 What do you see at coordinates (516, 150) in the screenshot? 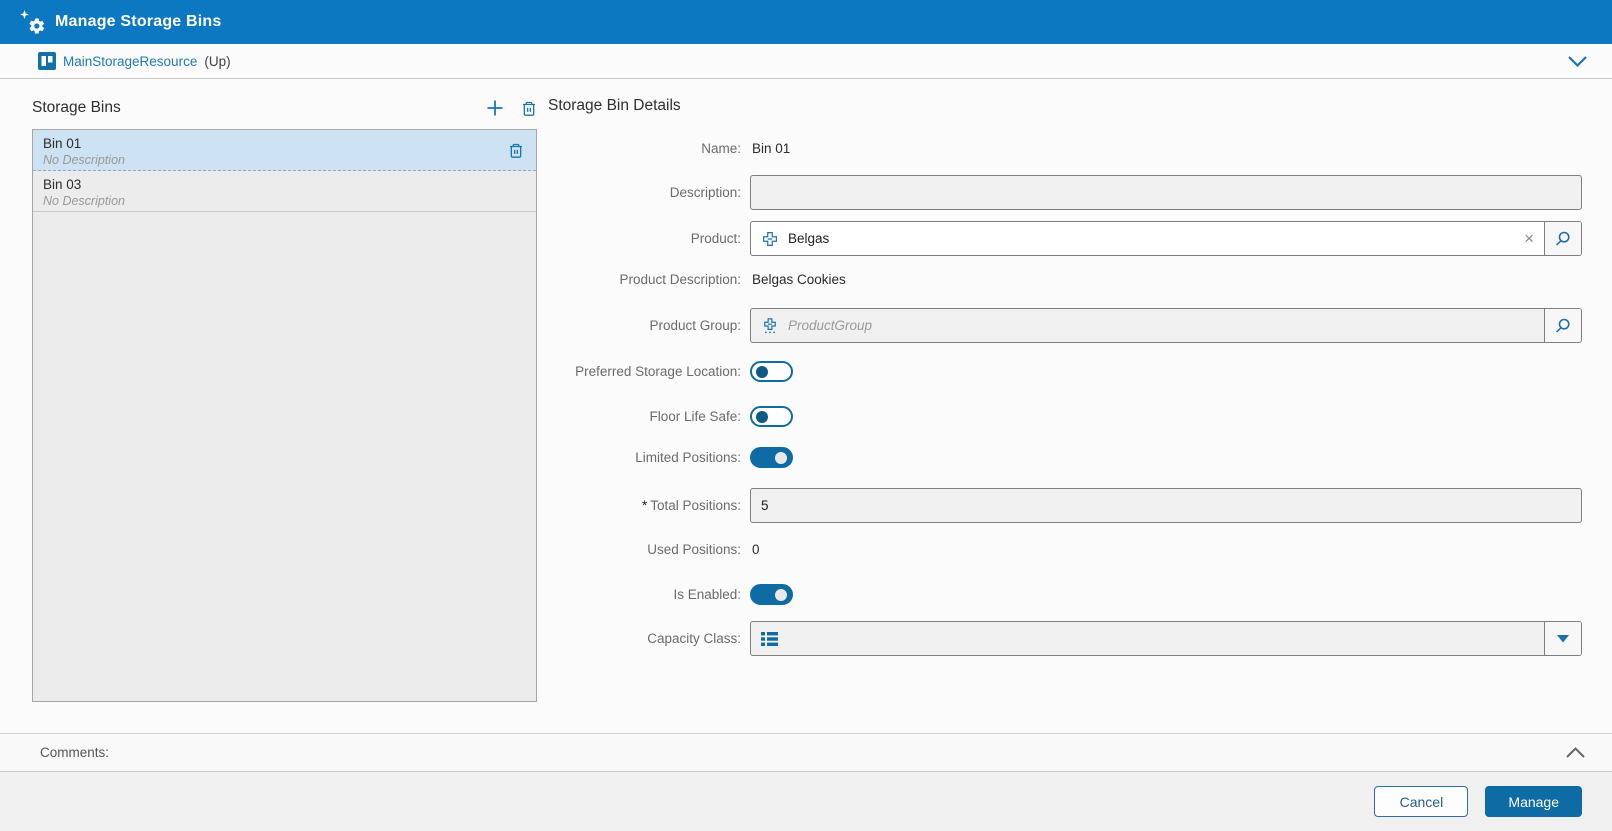
I see `delete-bin-row-button` at bounding box center [516, 150].